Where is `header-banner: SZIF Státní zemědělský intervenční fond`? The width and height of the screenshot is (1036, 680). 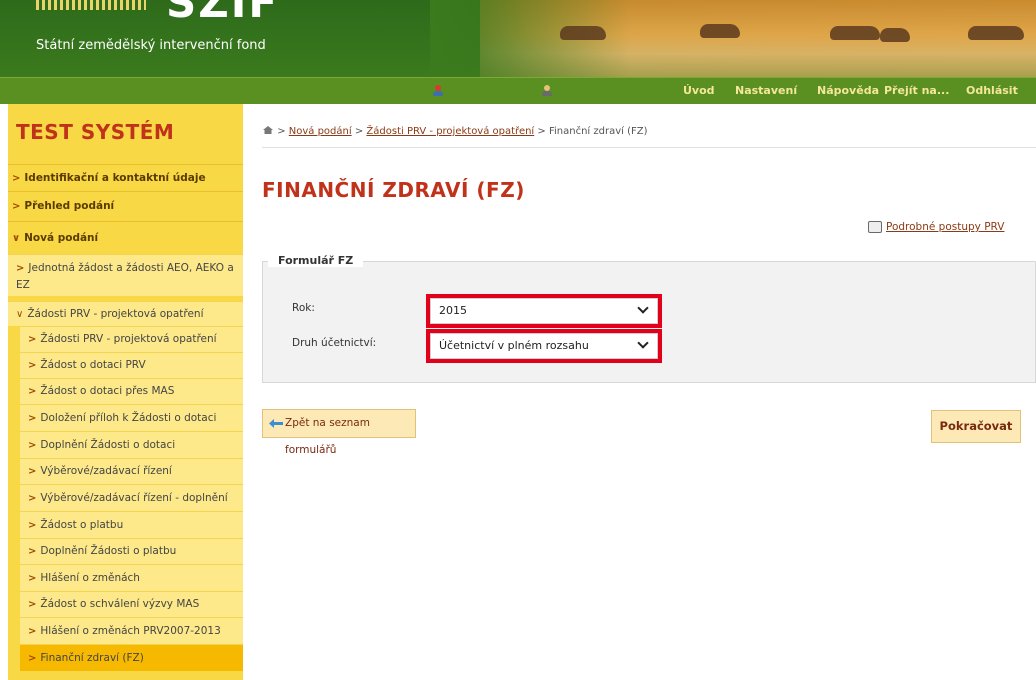 header-banner: SZIF Státní zemědělský intervenční fond is located at coordinates (518, 38).